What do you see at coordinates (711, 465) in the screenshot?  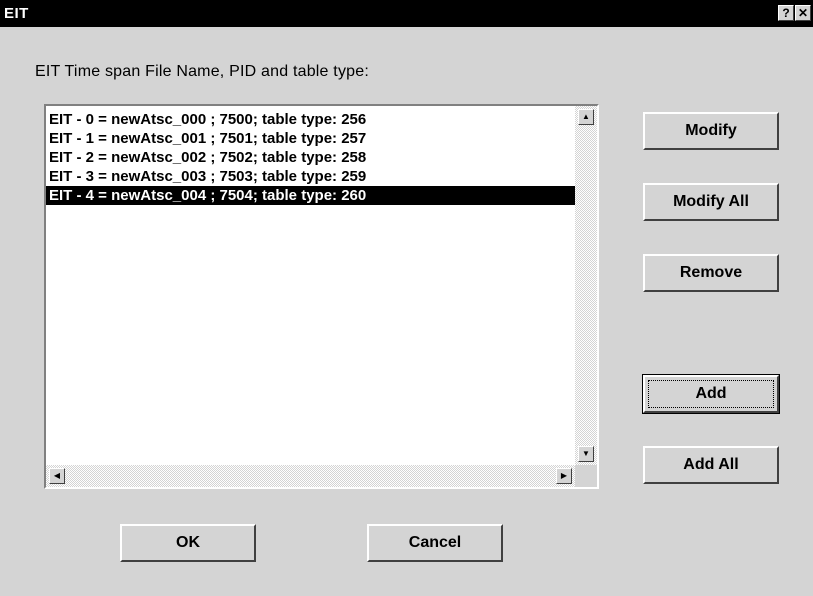 I see `add-all-button: Add All` at bounding box center [711, 465].